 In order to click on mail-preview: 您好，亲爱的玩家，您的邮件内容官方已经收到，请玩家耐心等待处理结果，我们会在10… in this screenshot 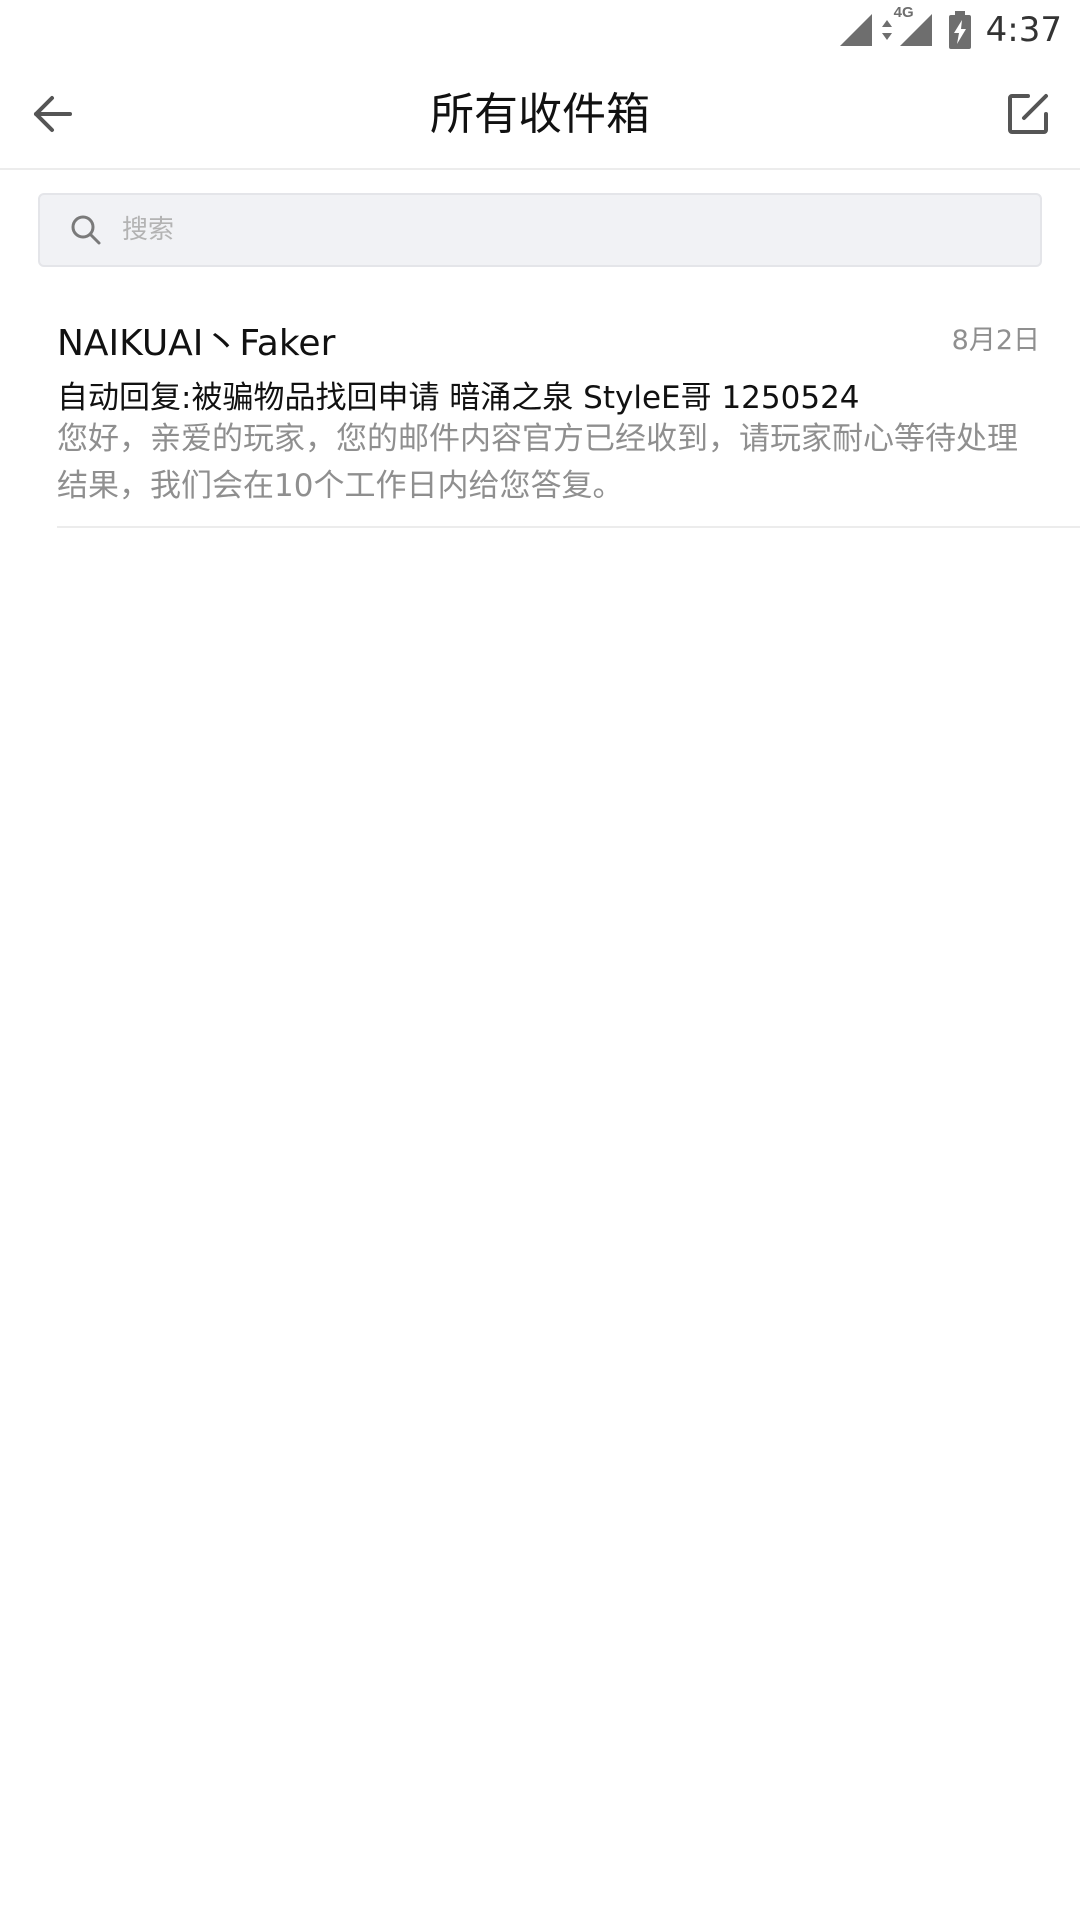, I will do `click(537, 462)`.